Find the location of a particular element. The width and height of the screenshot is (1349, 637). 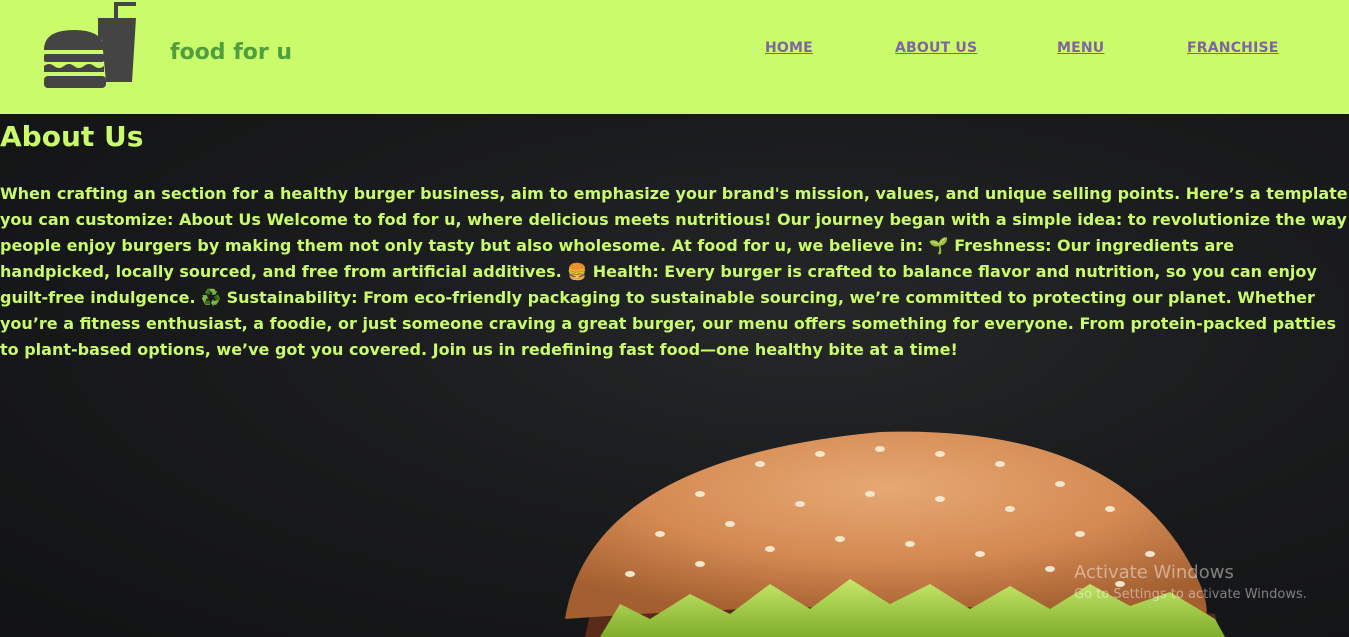

nav-about-us: ABOUT US is located at coordinates (936, 48).